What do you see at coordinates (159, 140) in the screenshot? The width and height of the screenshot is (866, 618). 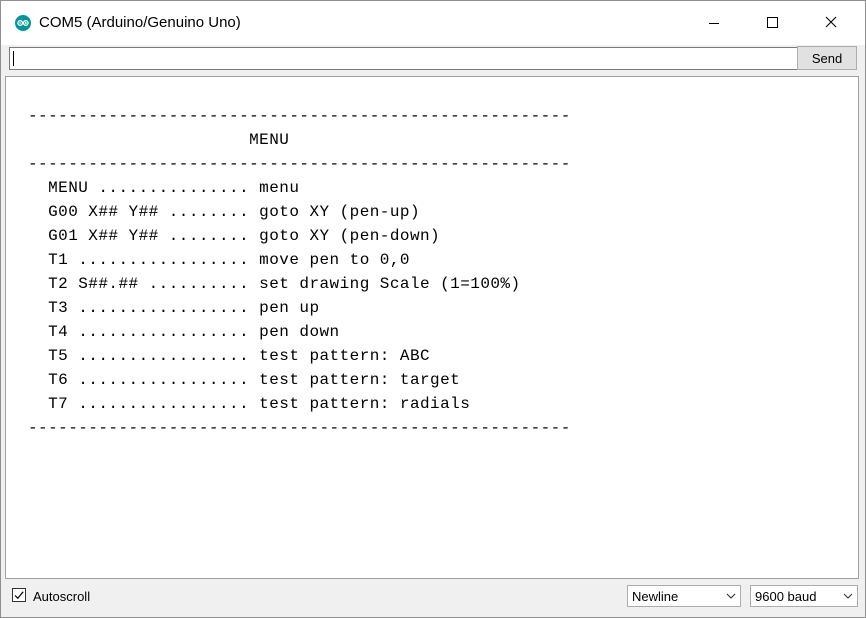 I see `output-line: MENU` at bounding box center [159, 140].